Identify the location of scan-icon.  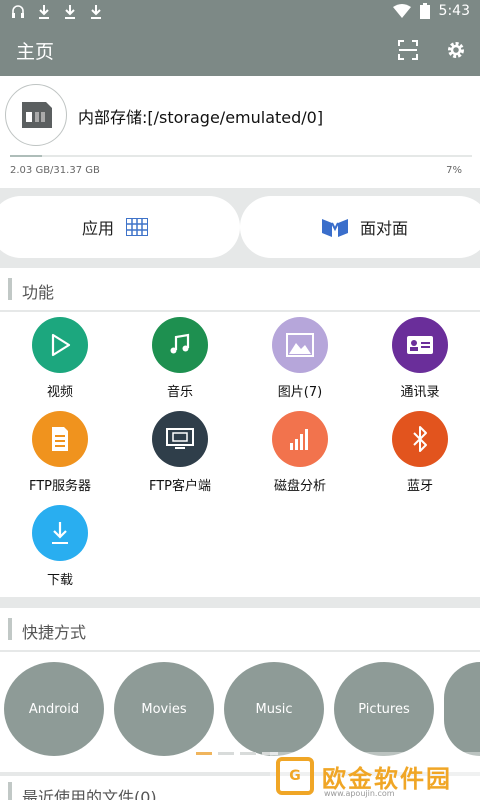
(408, 50).